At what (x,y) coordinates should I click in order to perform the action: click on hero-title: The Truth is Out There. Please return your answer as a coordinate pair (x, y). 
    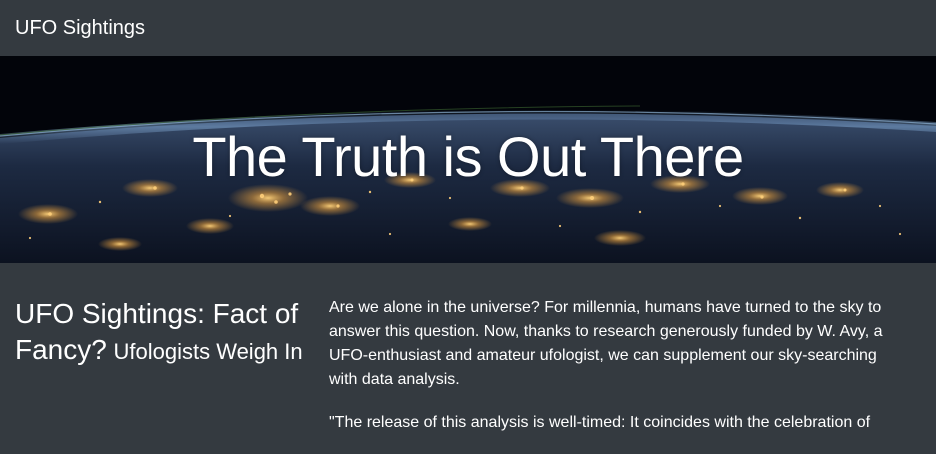
    Looking at the image, I should click on (468, 156).